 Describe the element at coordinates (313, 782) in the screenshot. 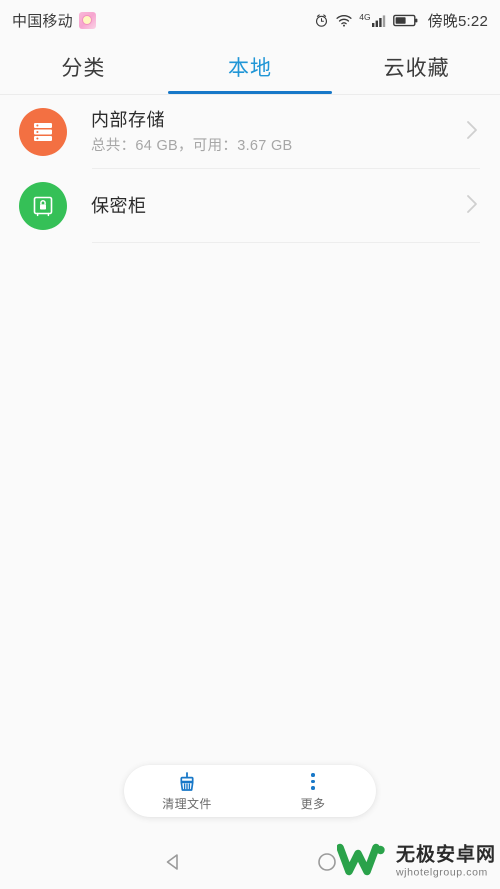

I see `more-vertical-dots-icon` at that location.